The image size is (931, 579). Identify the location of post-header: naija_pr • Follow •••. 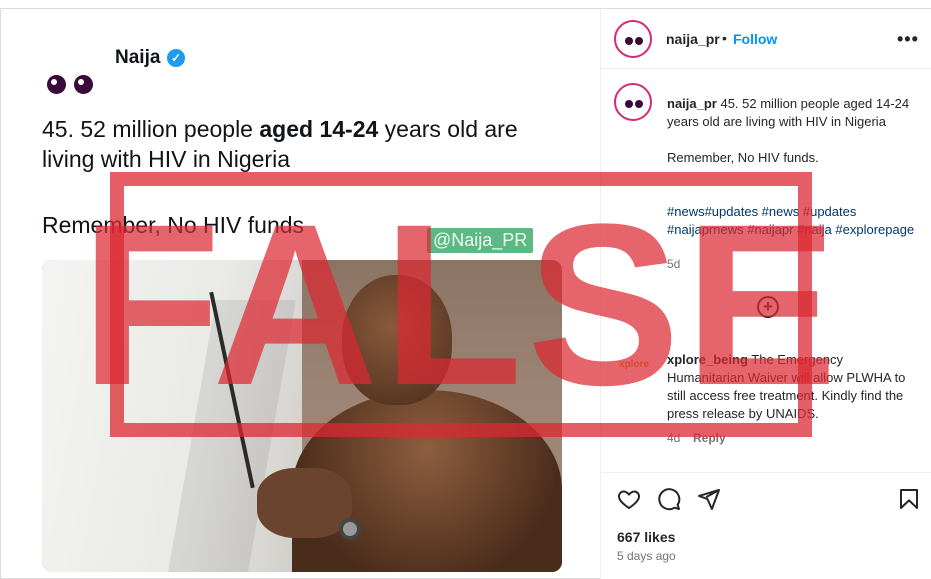
(766, 39).